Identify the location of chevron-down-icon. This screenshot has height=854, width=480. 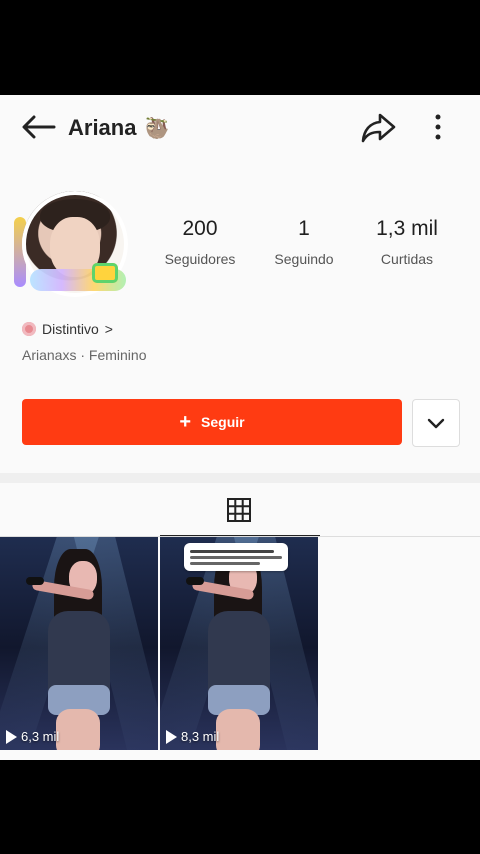
(436, 423).